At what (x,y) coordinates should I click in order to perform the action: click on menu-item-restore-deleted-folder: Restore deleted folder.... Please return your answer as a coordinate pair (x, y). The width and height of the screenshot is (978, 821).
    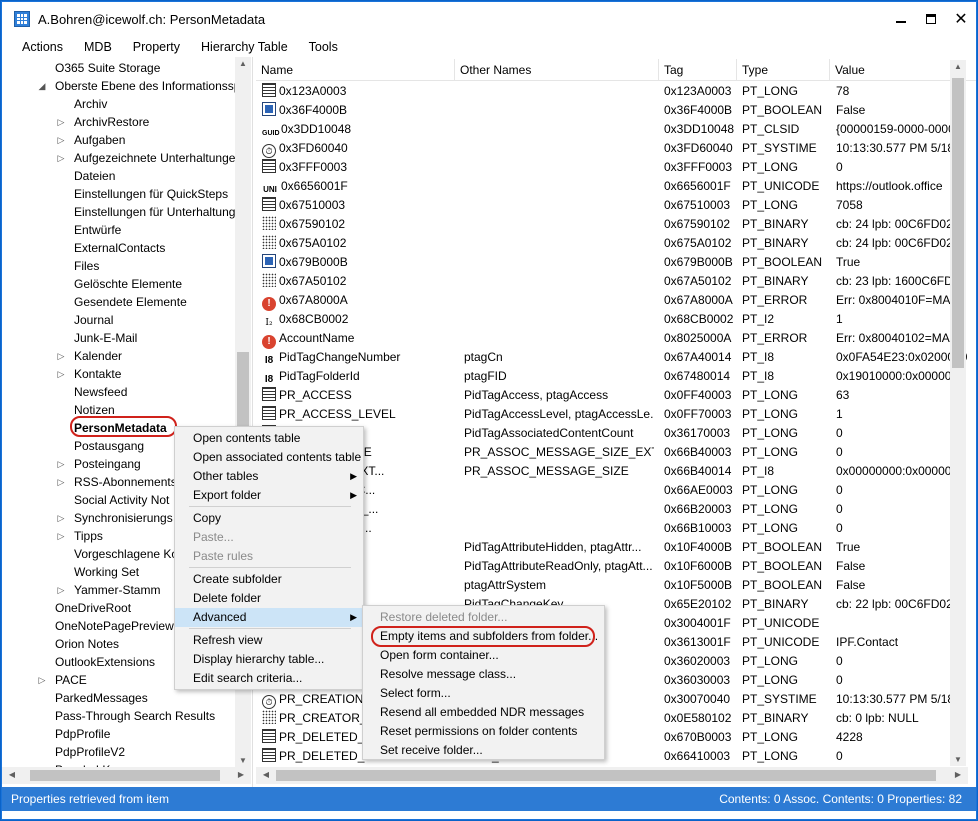
    Looking at the image, I should click on (483, 617).